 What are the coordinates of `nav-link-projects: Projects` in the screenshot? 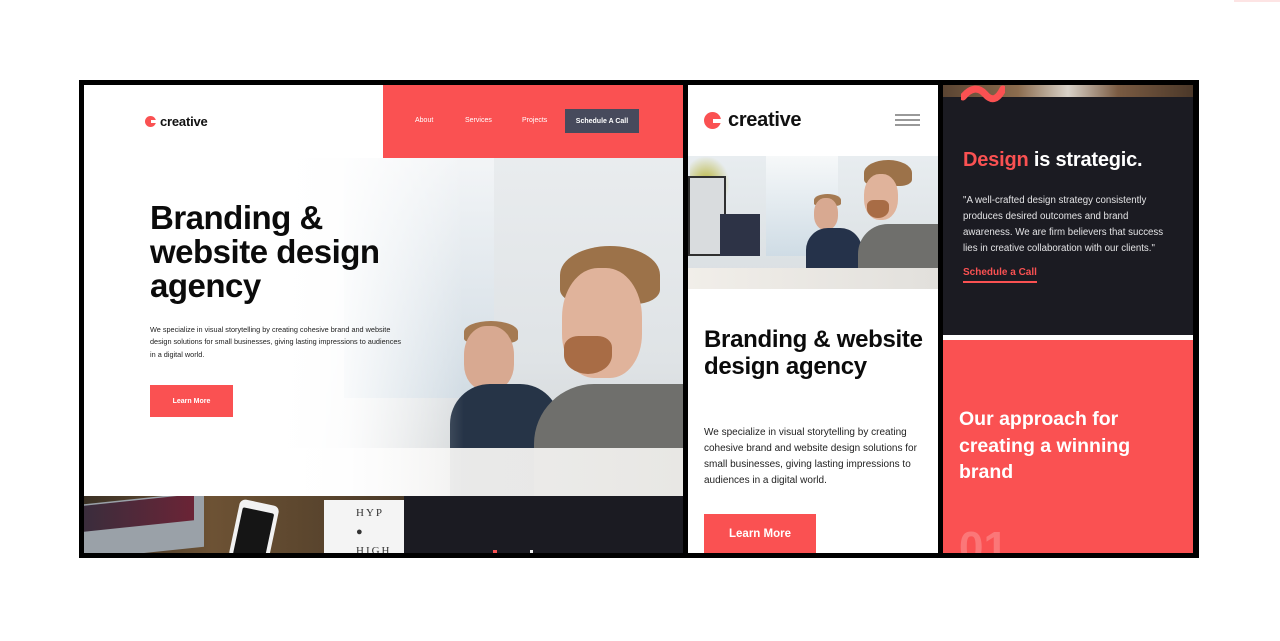 It's located at (534, 120).